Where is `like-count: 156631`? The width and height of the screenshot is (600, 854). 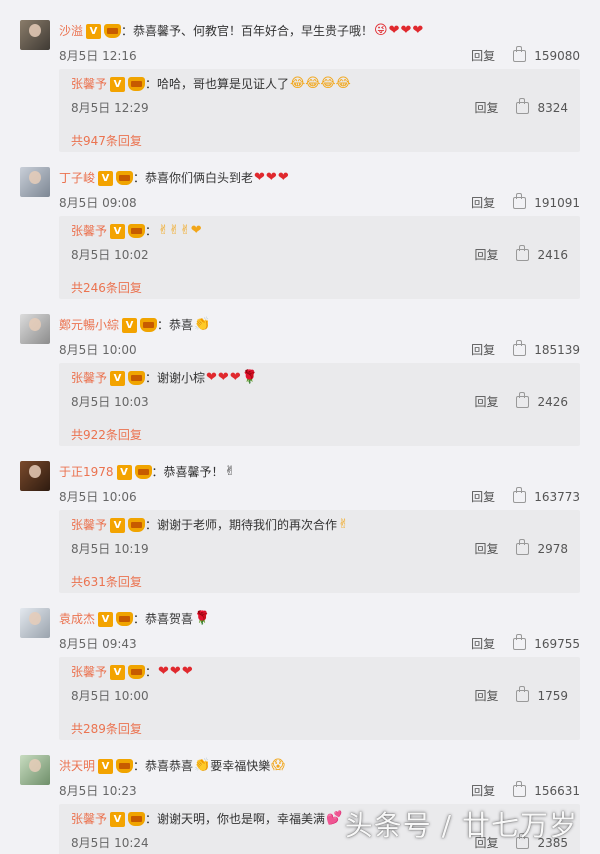 like-count: 156631 is located at coordinates (557, 790).